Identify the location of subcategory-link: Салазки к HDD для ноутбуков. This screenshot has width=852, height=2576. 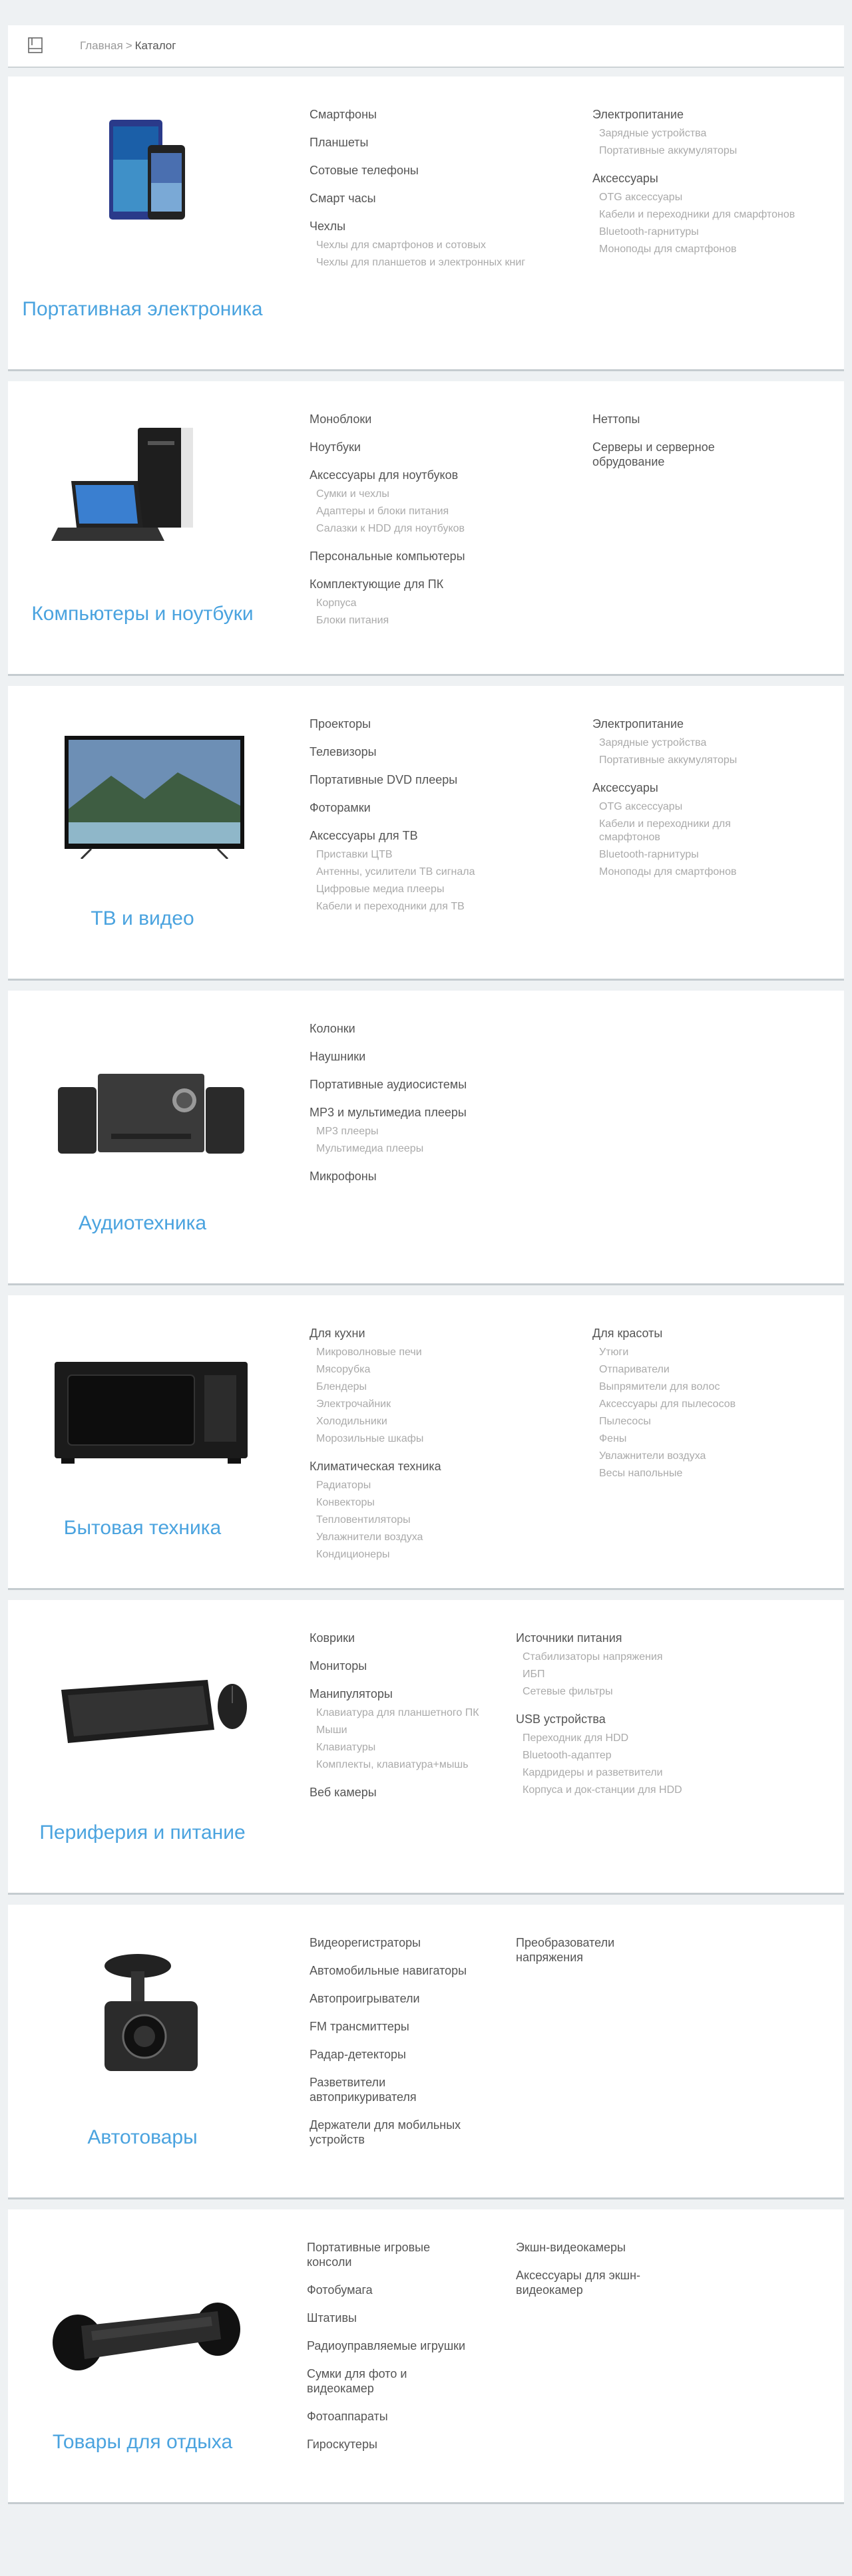
(446, 529).